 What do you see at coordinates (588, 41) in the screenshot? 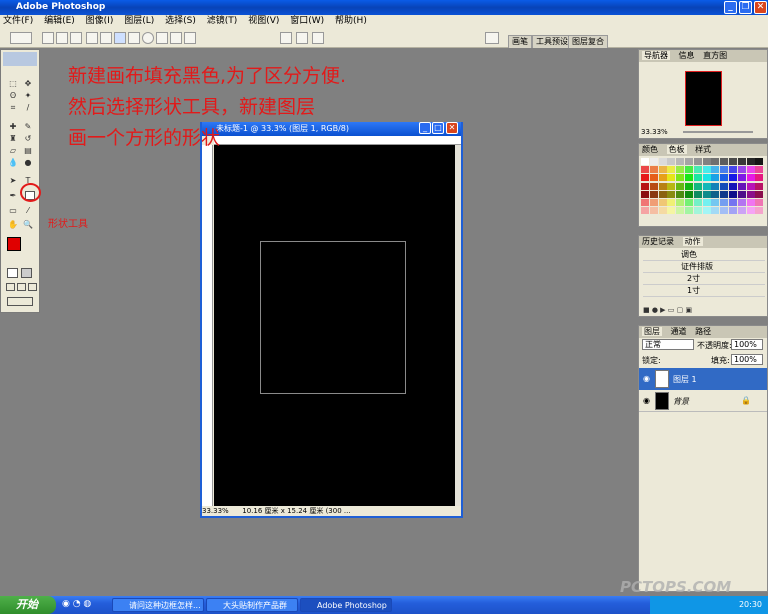
I see `well-tab-layer-comps: 图层复合` at bounding box center [588, 41].